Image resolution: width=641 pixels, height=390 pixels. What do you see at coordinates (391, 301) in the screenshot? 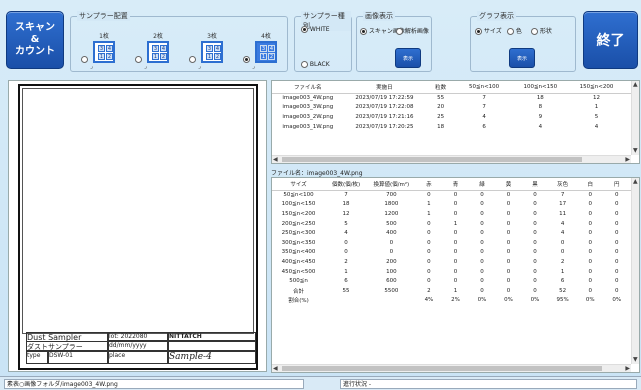
I see `cell` at bounding box center [391, 301].